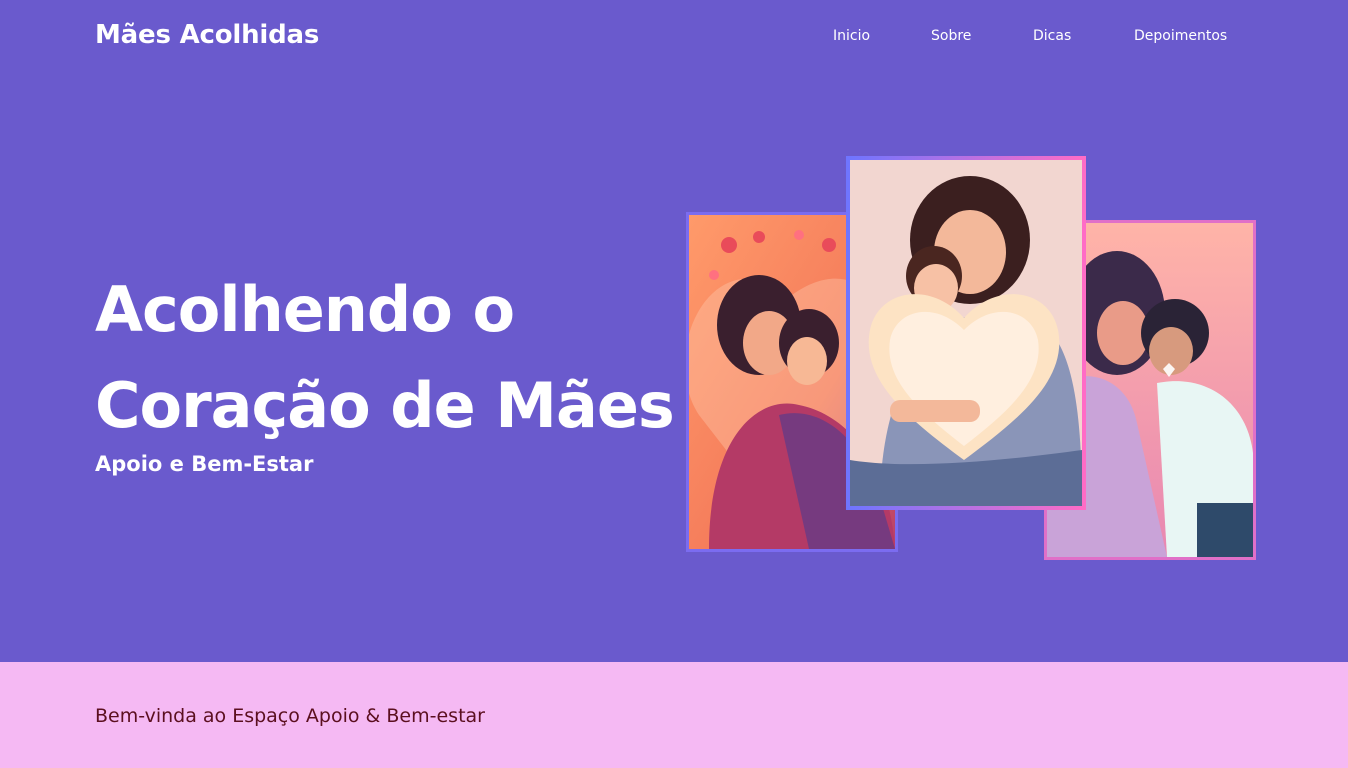  I want to click on nav-link-dicas: Dicas, so click(1052, 36).